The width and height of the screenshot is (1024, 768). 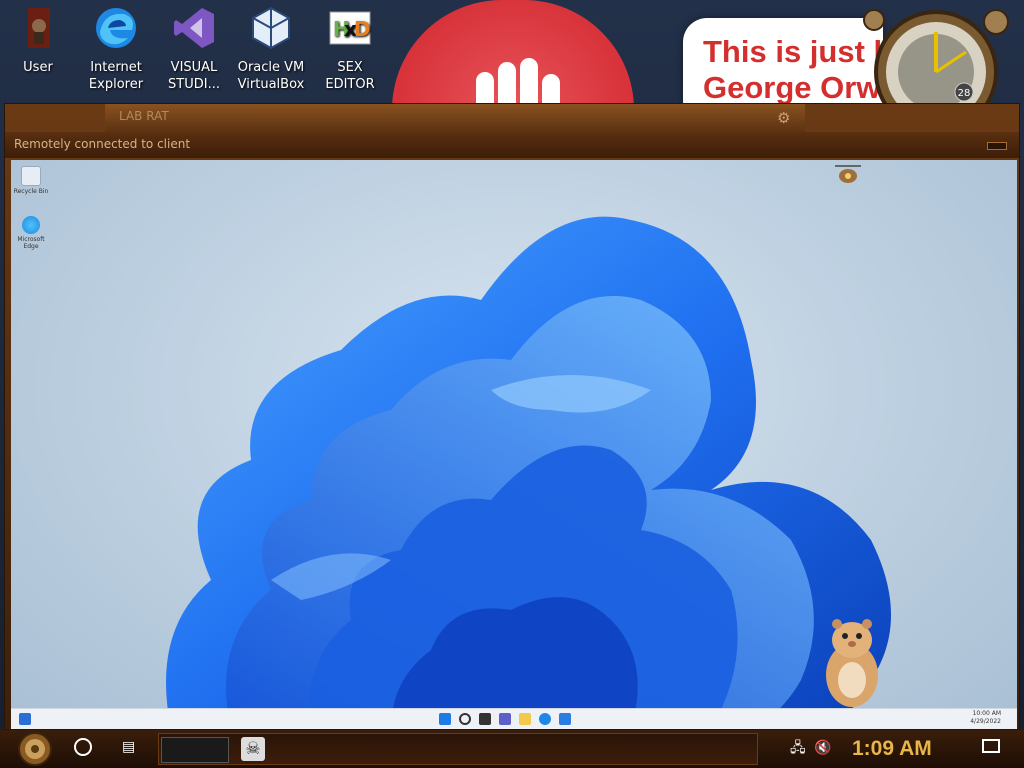 What do you see at coordinates (513, 55) in the screenshot?
I see `red-gauge-widget` at bounding box center [513, 55].